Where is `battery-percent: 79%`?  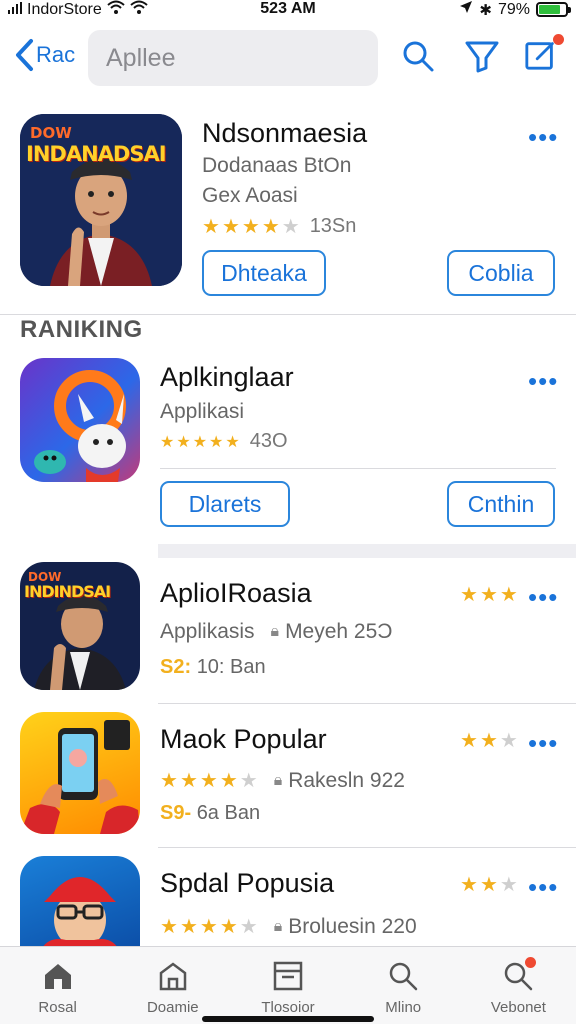
battery-percent: 79% is located at coordinates (513, 9).